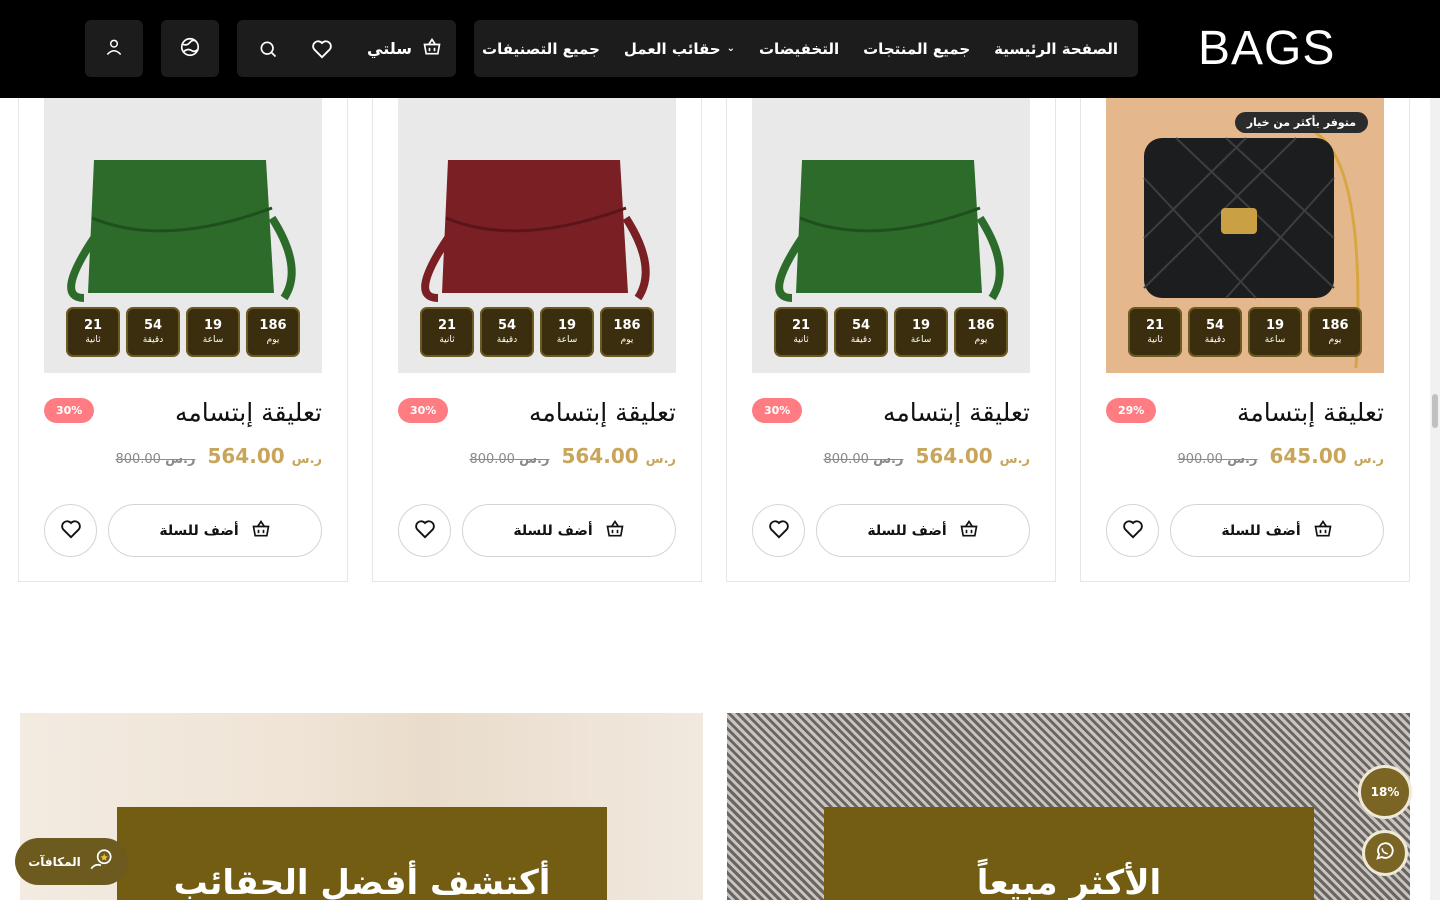  I want to click on logo: BAGS, so click(1273, 49).